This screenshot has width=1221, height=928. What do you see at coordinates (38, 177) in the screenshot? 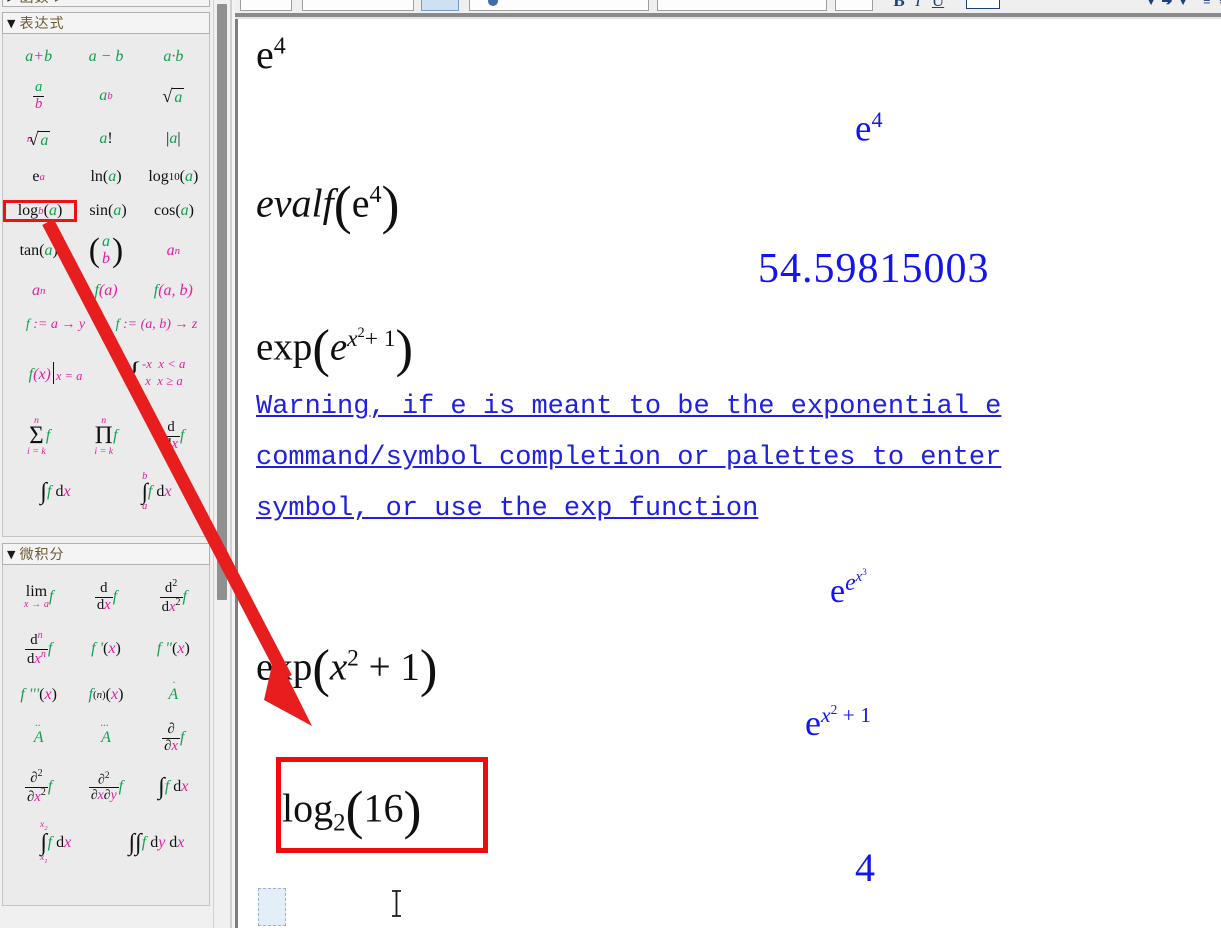
I see `palette-item-exp-a: ea` at bounding box center [38, 177].